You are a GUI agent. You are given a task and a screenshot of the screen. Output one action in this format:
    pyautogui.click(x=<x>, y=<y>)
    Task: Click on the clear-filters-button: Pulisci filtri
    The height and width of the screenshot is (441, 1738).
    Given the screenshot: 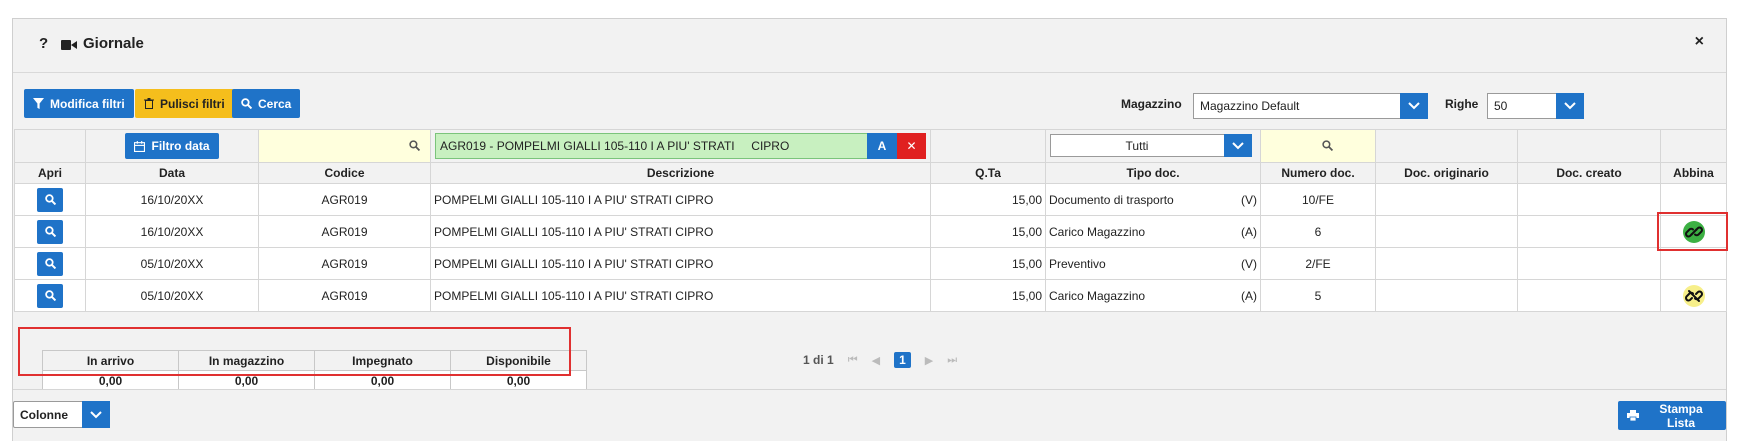 What is the action you would take?
    pyautogui.click(x=184, y=103)
    